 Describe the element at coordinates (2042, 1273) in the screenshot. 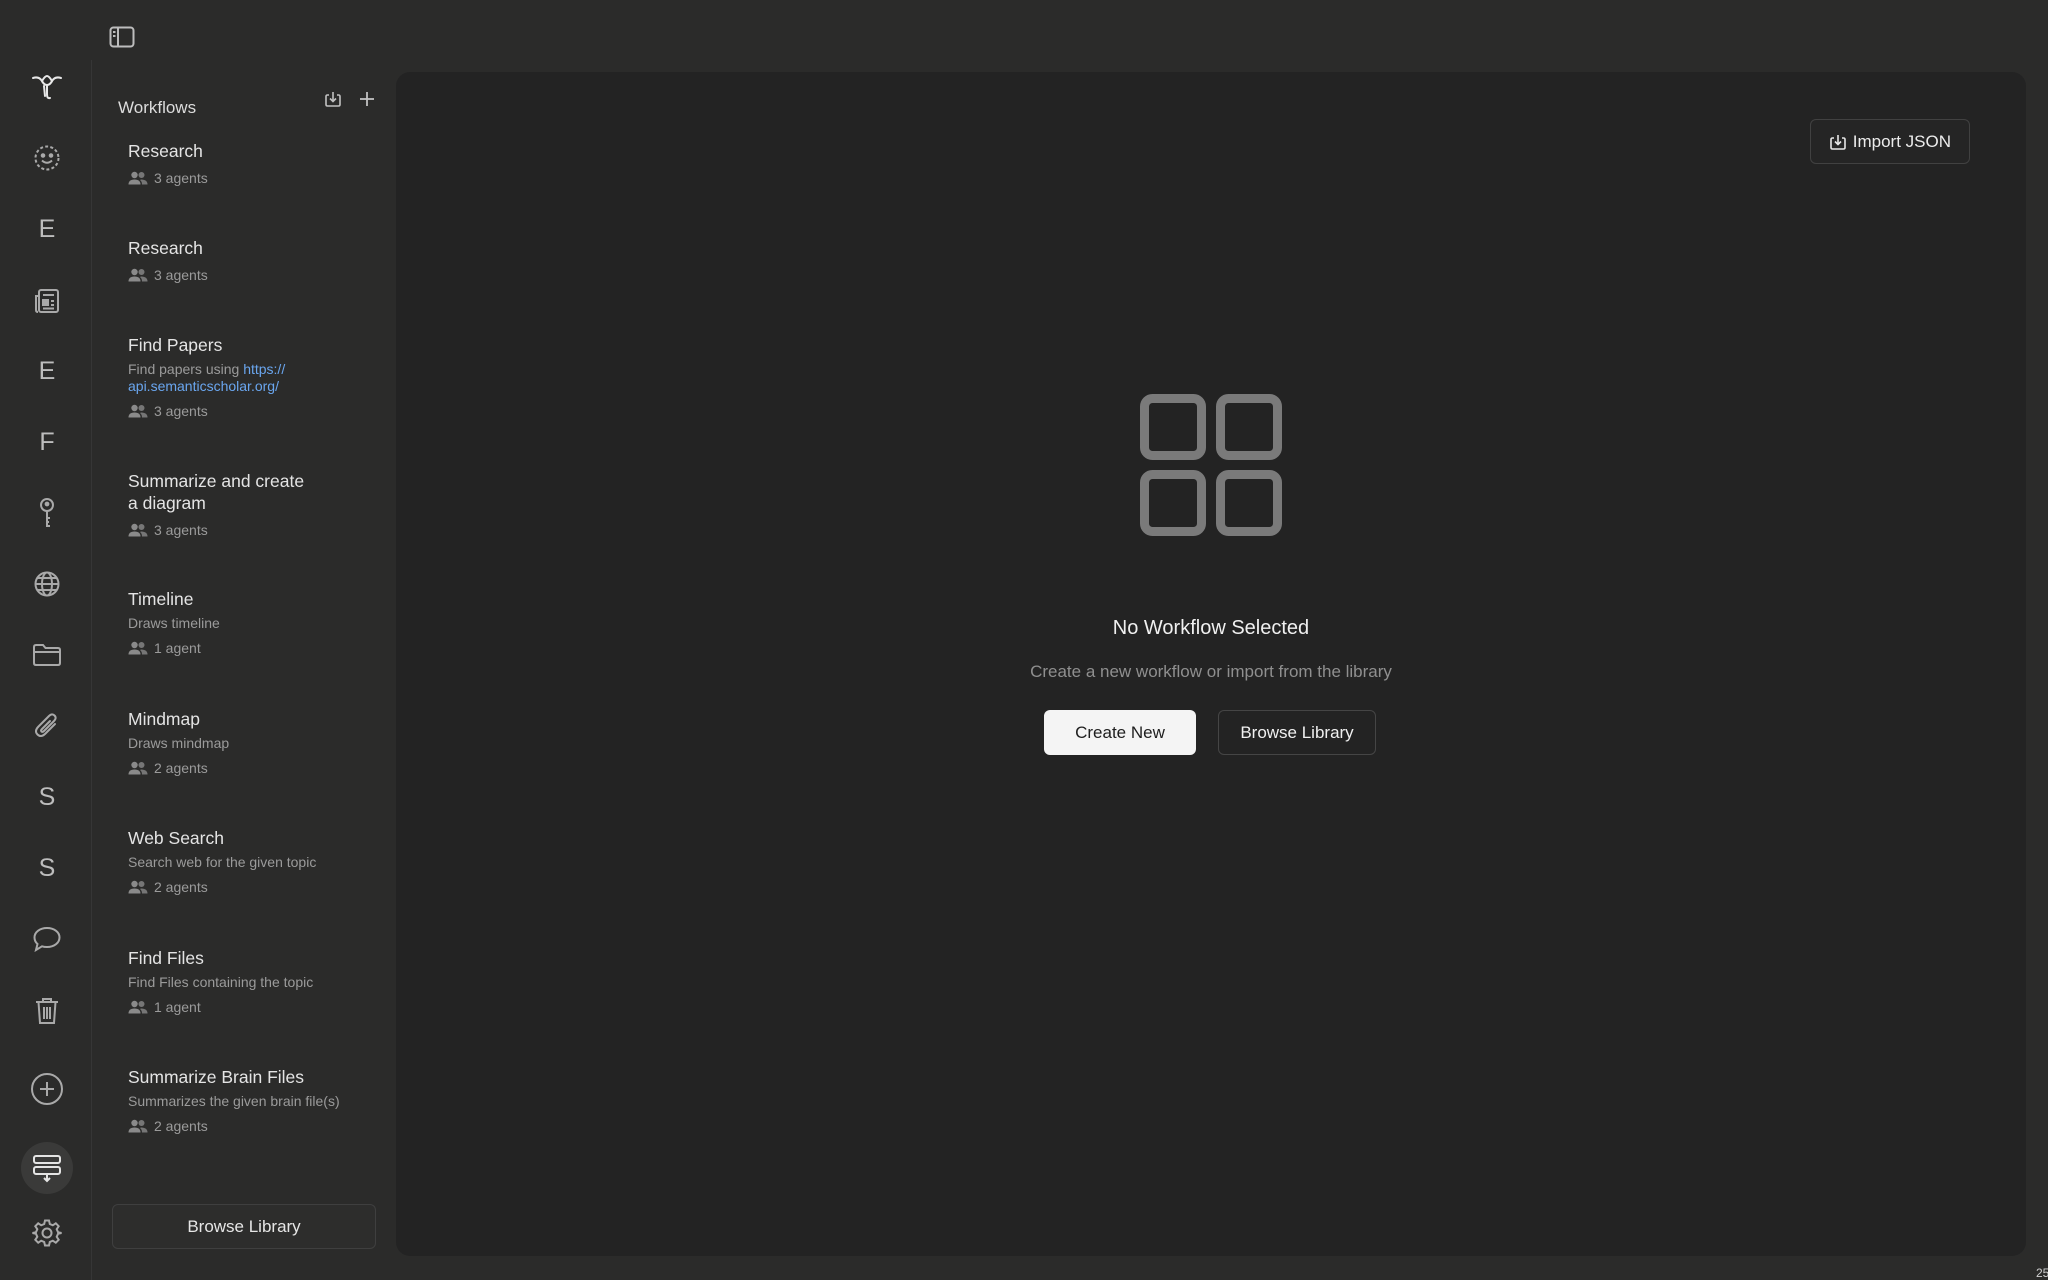

I see `corner-text: 25` at that location.